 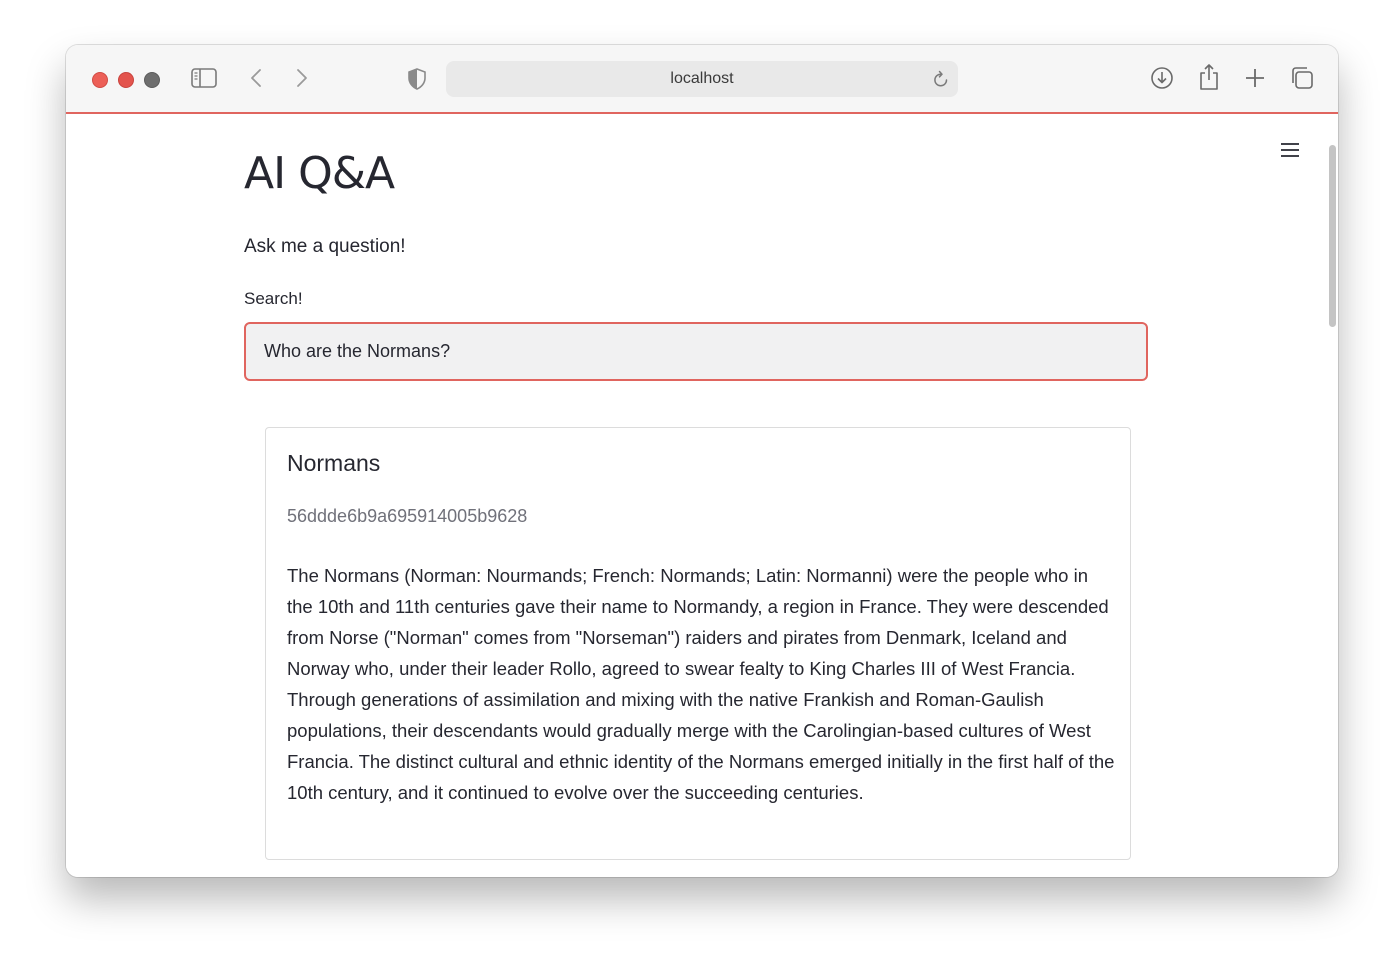 I want to click on search-field, so click(x=696, y=351).